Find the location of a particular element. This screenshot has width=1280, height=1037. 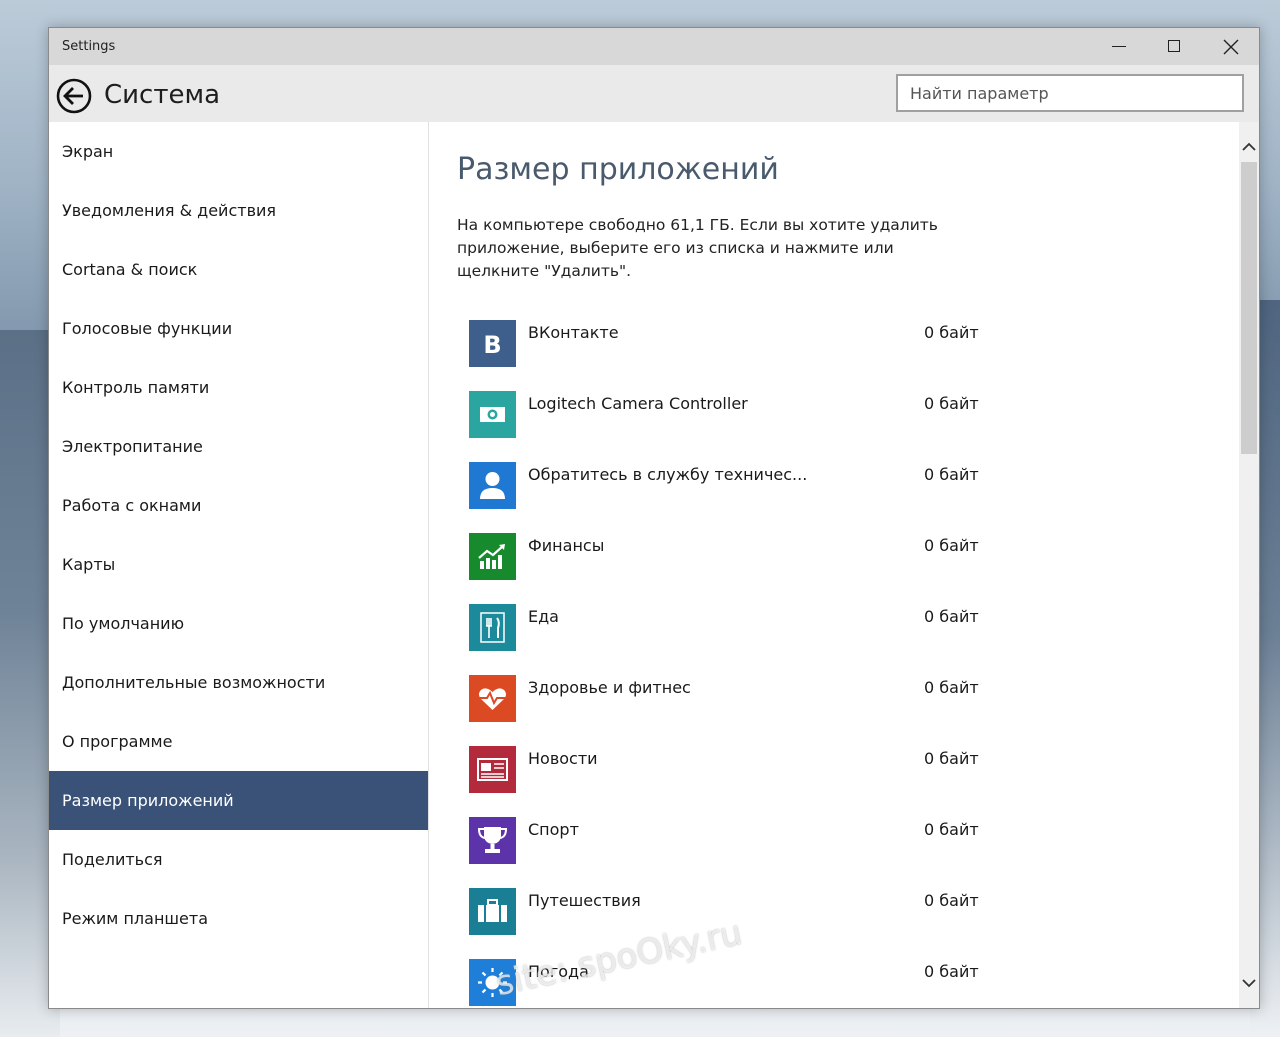

sidebar-item-tablet-mode: Режим планшета is located at coordinates (238, 918).